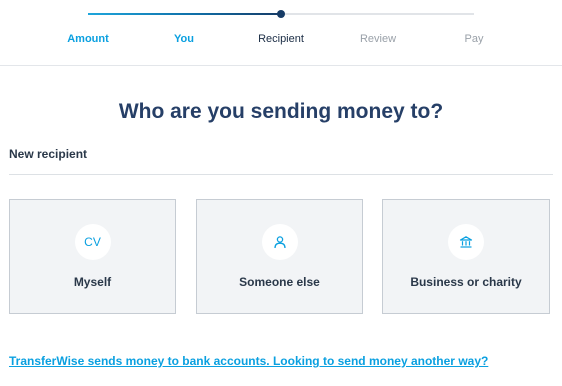 This screenshot has width=562, height=386. I want to click on step-you: You, so click(184, 39).